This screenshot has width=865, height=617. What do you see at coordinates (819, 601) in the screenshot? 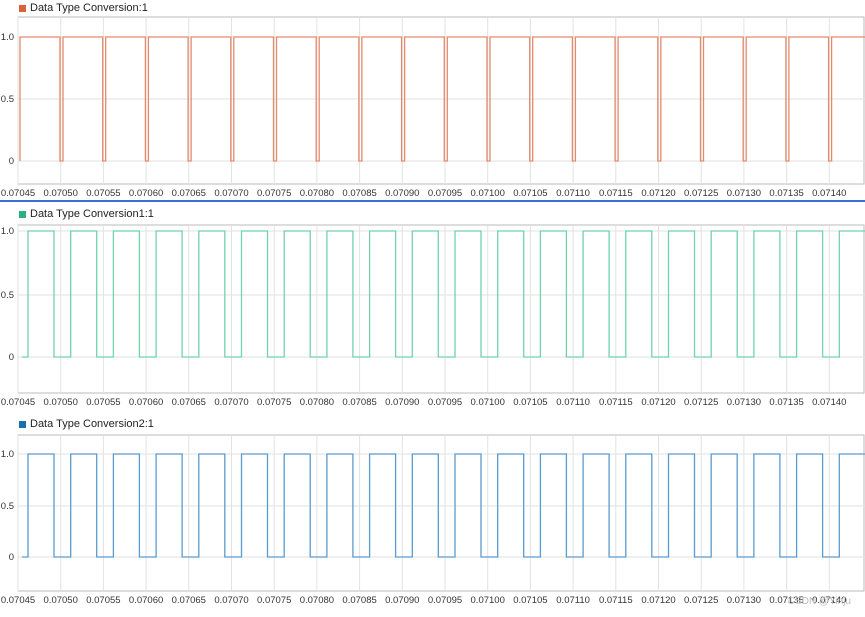
I see `watermark: CSDN @Yinju` at bounding box center [819, 601].